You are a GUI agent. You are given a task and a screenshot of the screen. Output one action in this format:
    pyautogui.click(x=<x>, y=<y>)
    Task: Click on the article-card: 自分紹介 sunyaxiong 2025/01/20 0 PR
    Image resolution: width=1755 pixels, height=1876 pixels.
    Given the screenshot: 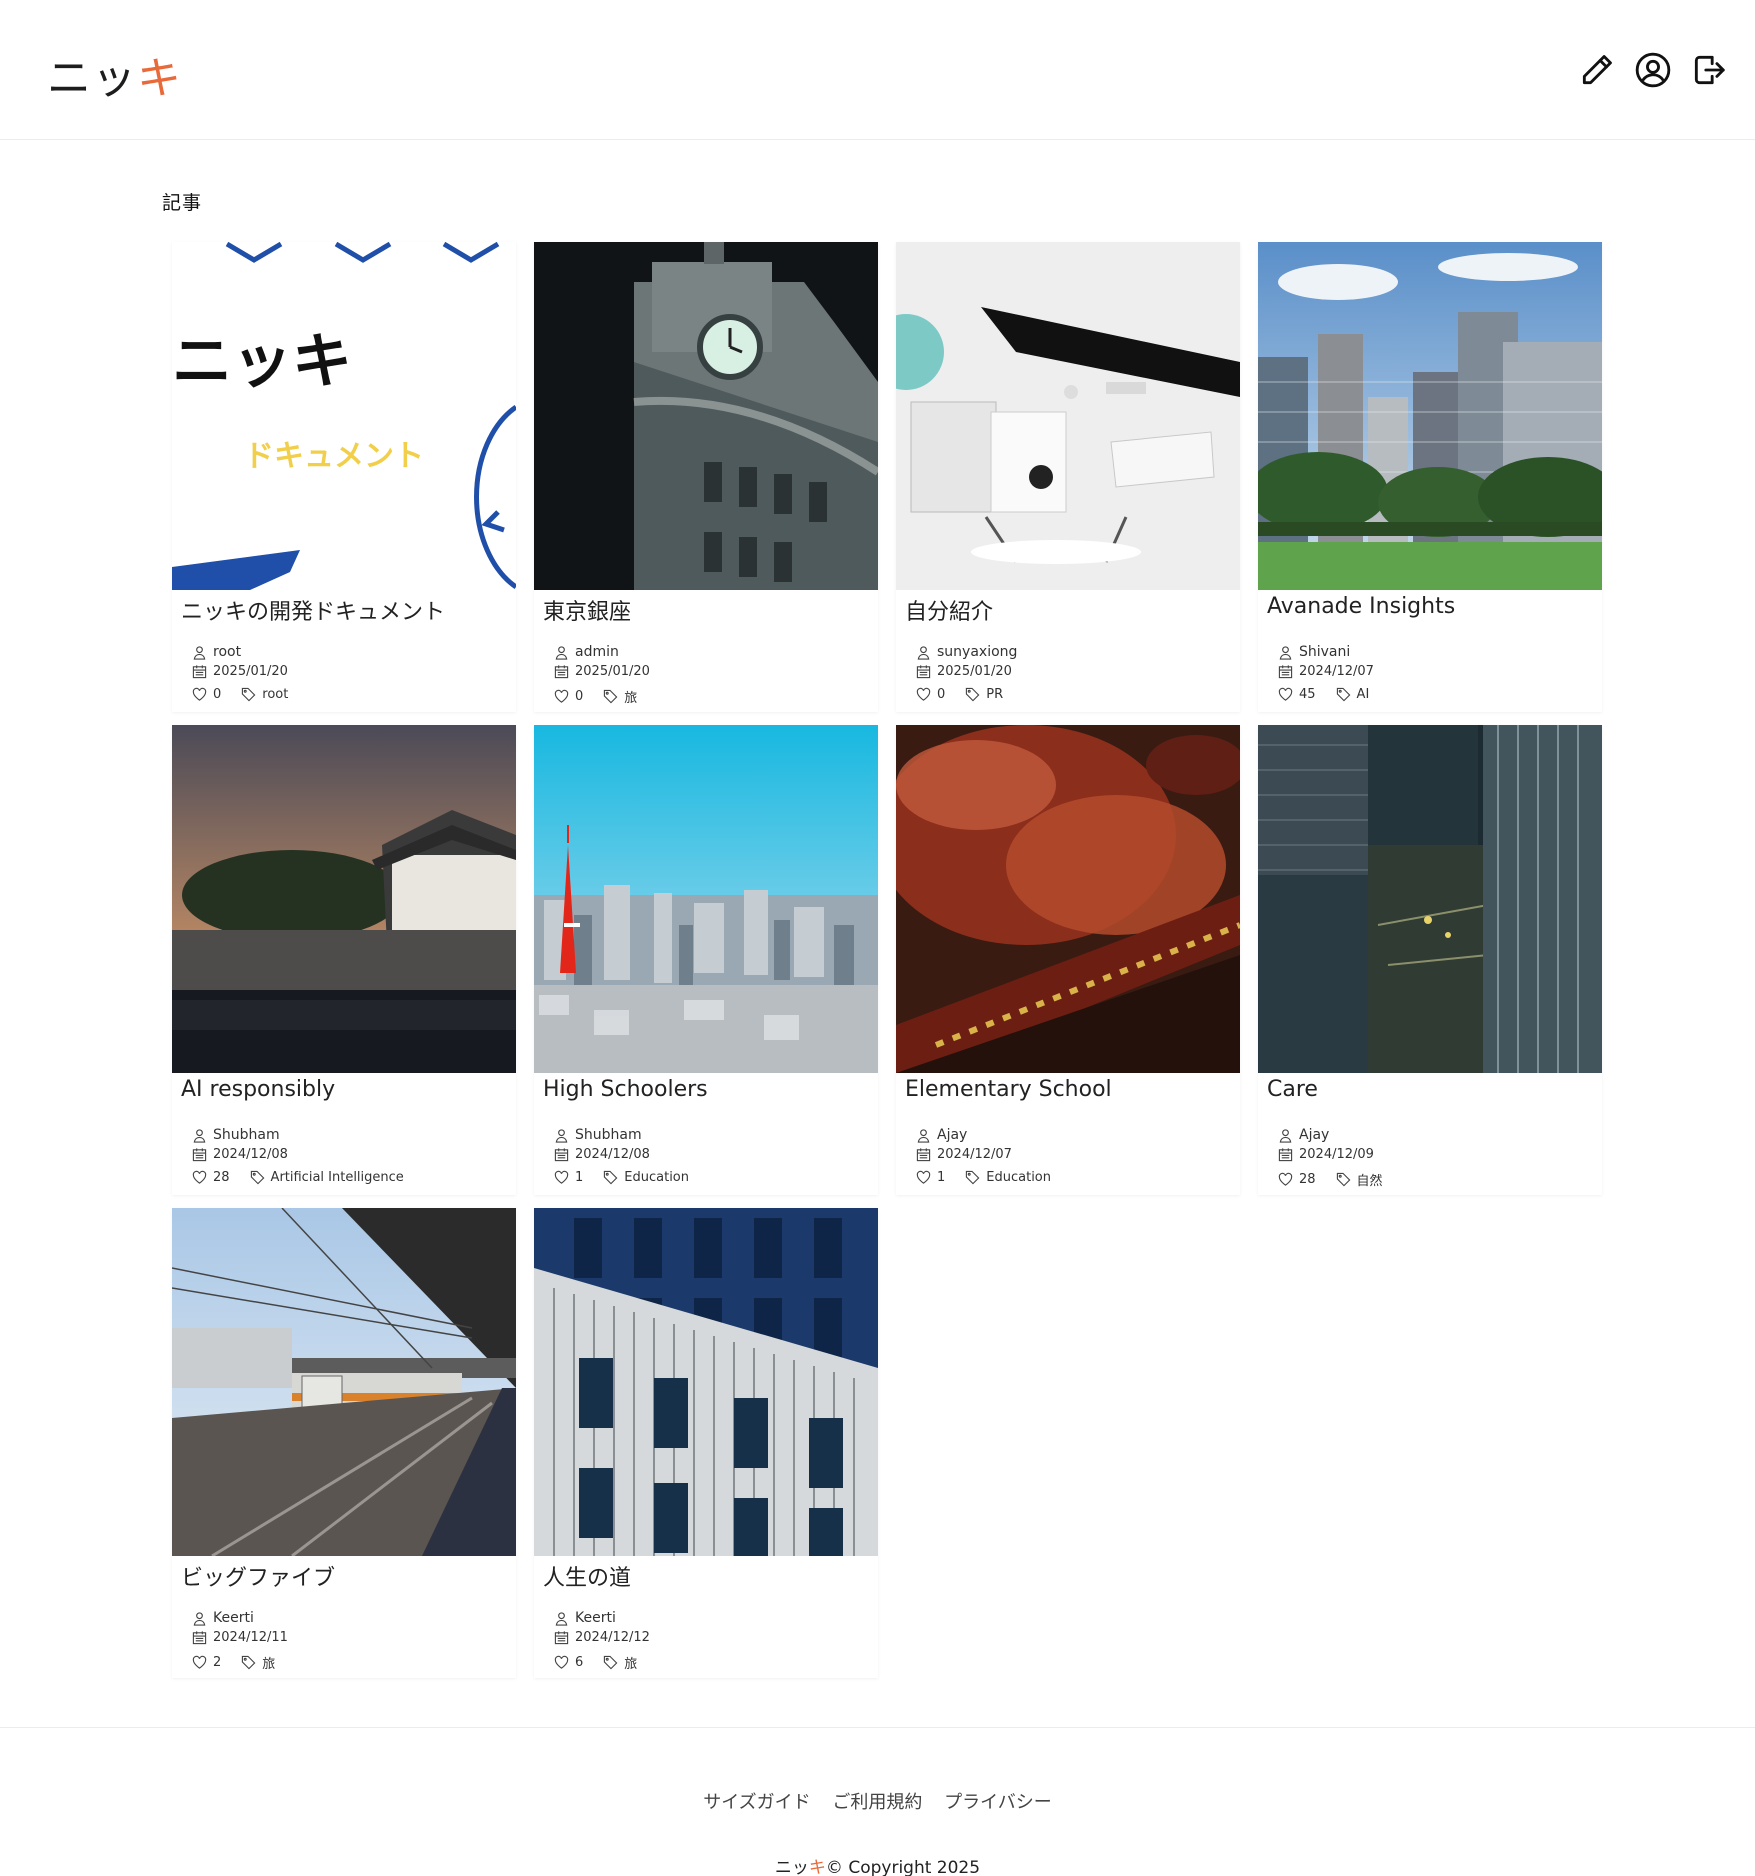 What is the action you would take?
    pyautogui.click(x=1068, y=477)
    